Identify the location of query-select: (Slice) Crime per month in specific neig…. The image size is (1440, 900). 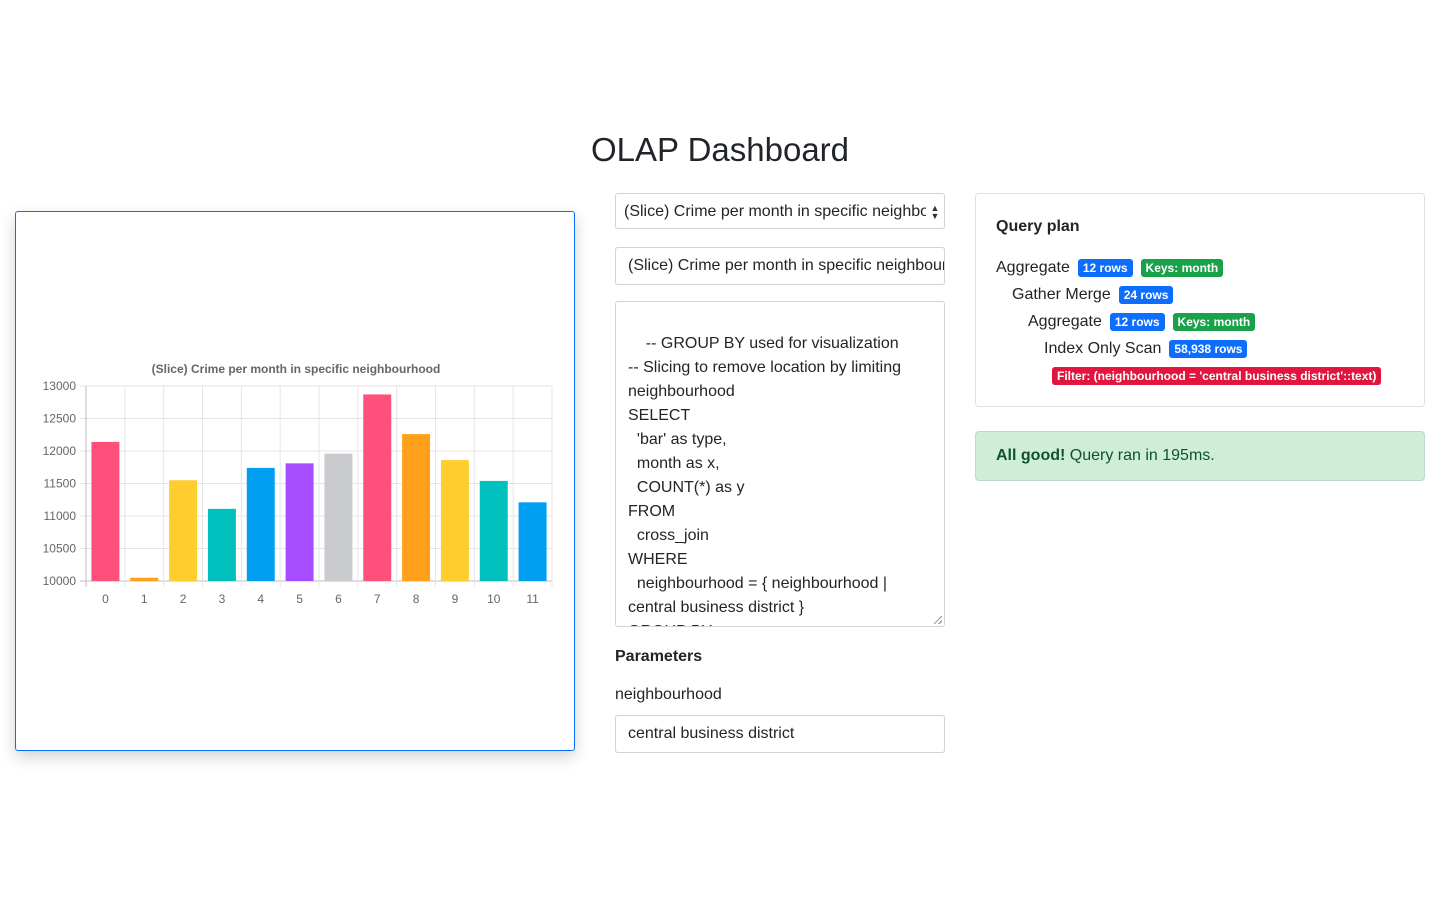
(780, 211).